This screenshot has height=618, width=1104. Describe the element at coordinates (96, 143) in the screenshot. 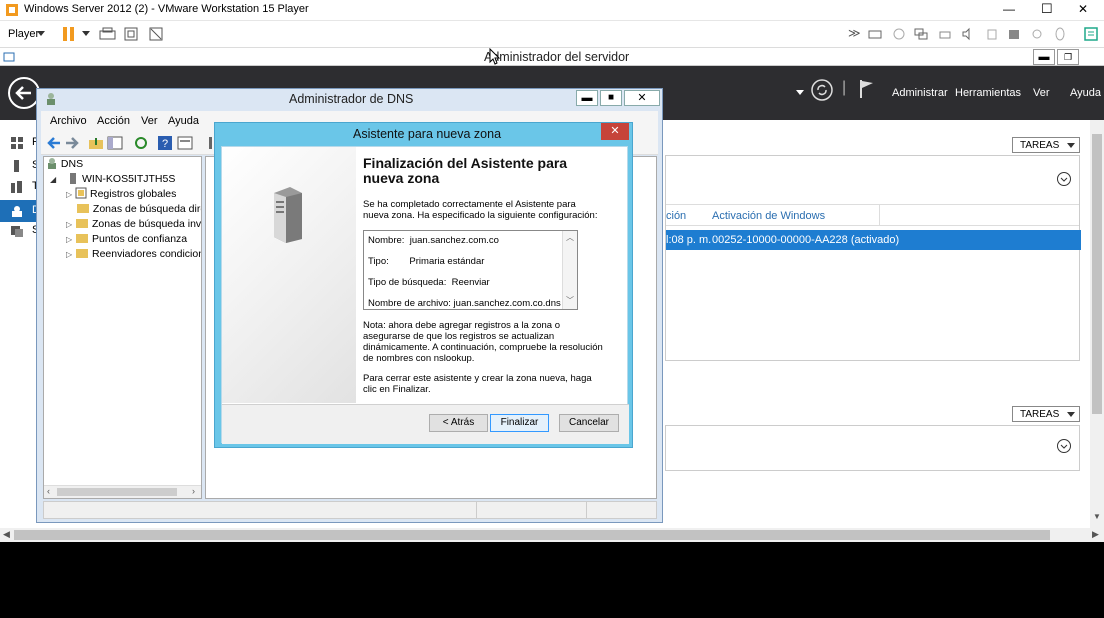

I see `up-folder-icon` at that location.